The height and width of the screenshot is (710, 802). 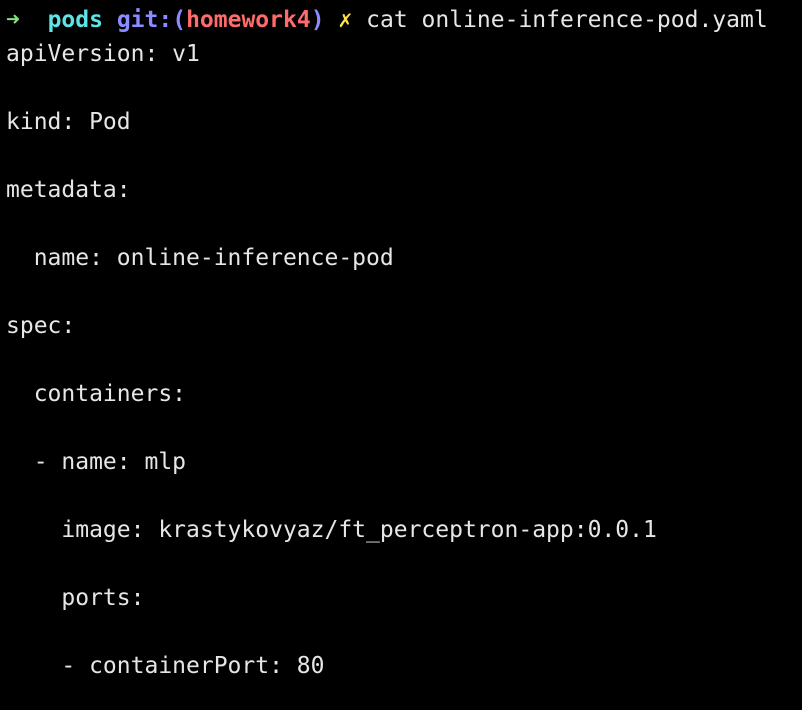 I want to click on output-line: name: online-inference-pod, so click(x=200, y=258).